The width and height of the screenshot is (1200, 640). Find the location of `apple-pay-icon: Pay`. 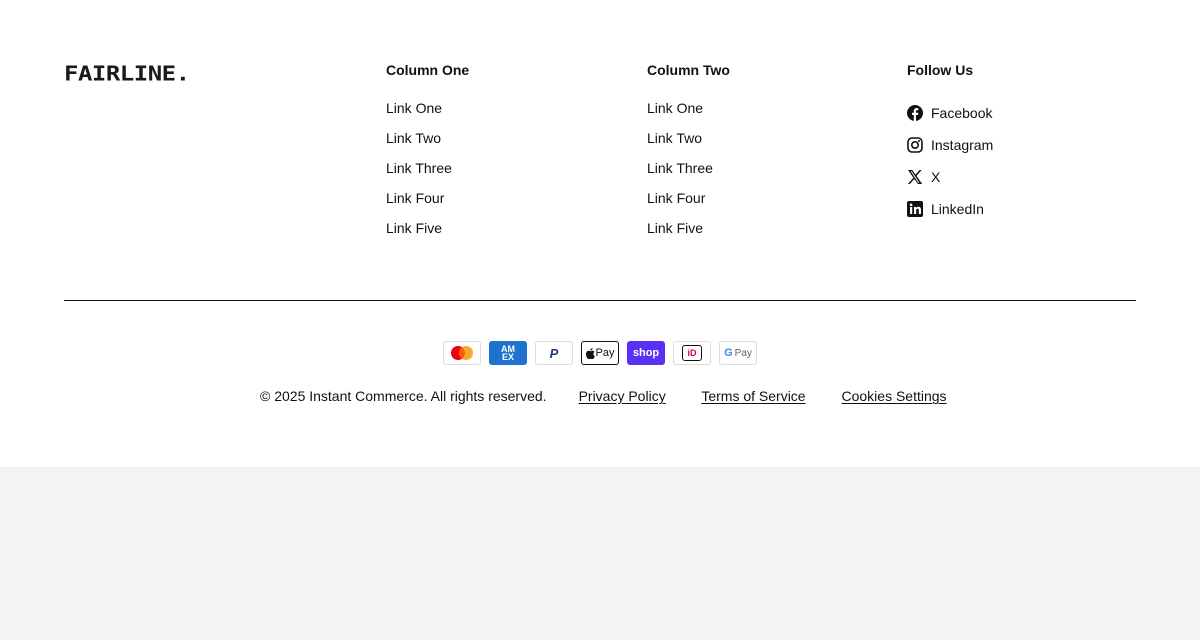

apple-pay-icon: Pay is located at coordinates (600, 353).